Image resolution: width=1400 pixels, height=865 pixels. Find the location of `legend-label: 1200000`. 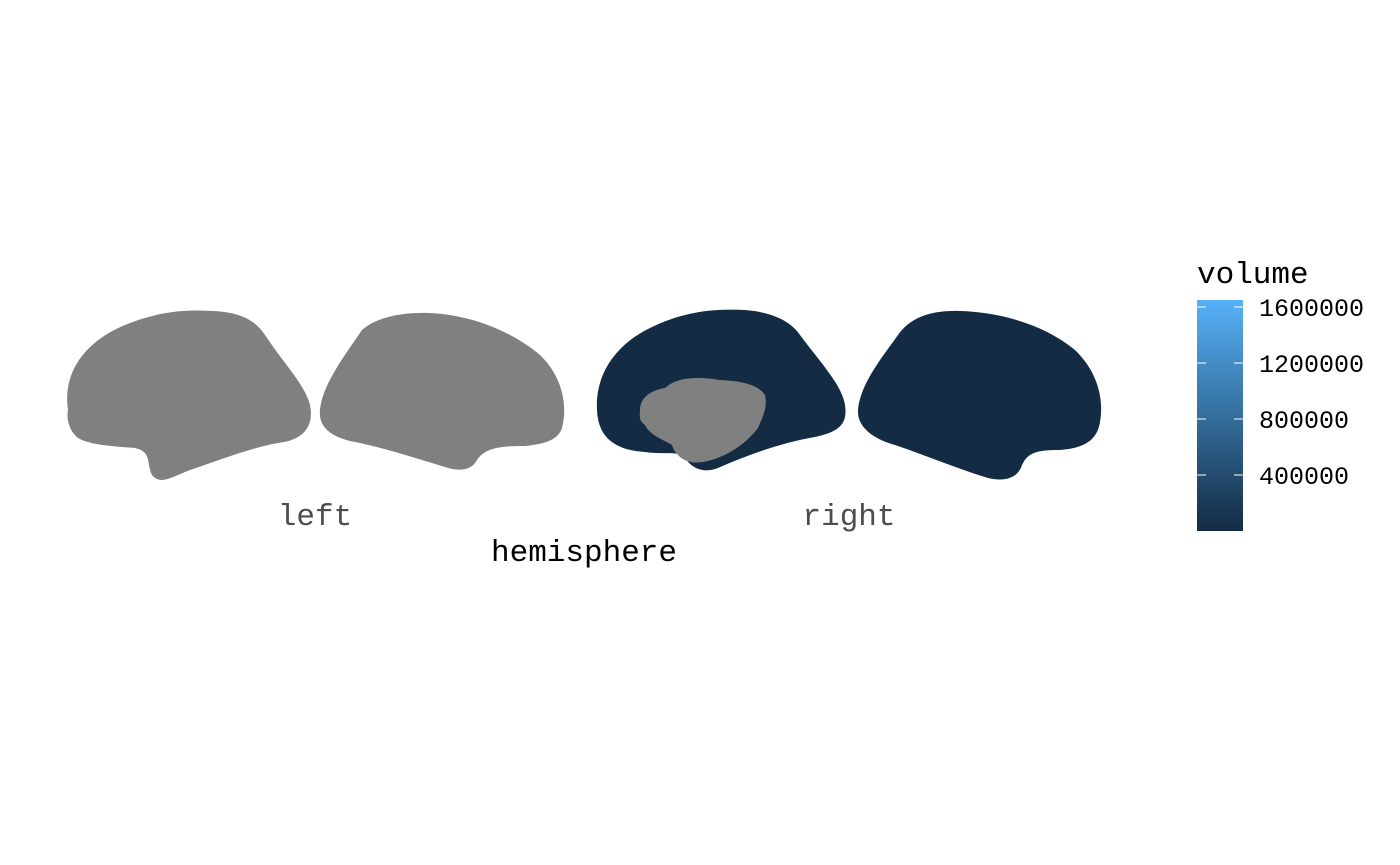

legend-label: 1200000 is located at coordinates (1311, 365).